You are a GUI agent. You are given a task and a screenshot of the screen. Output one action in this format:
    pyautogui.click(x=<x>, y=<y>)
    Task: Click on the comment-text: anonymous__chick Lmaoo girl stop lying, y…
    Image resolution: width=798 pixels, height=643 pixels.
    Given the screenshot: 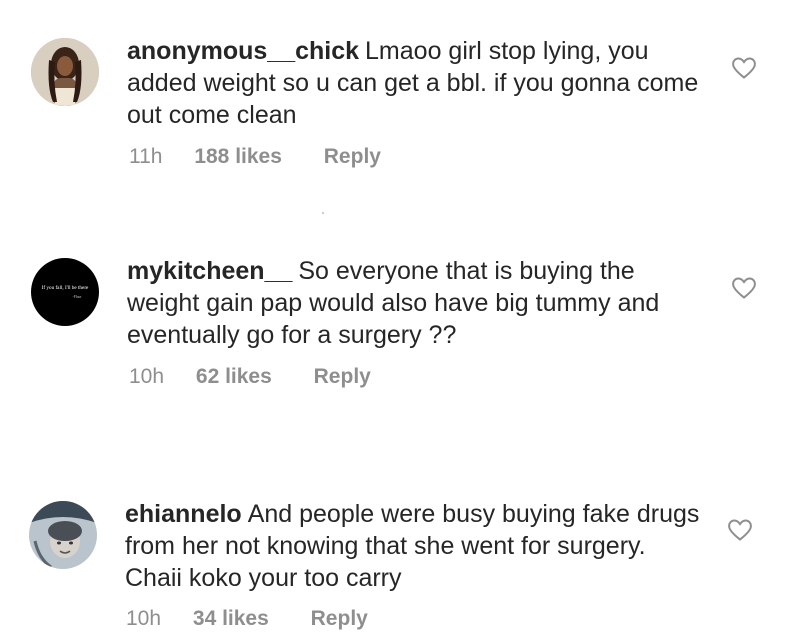 What is the action you would take?
    pyautogui.click(x=414, y=83)
    